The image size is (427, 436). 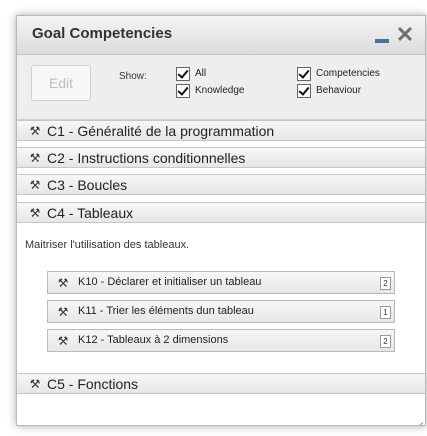 I want to click on title-bar: Goal Competencies ✕, so click(x=221, y=35).